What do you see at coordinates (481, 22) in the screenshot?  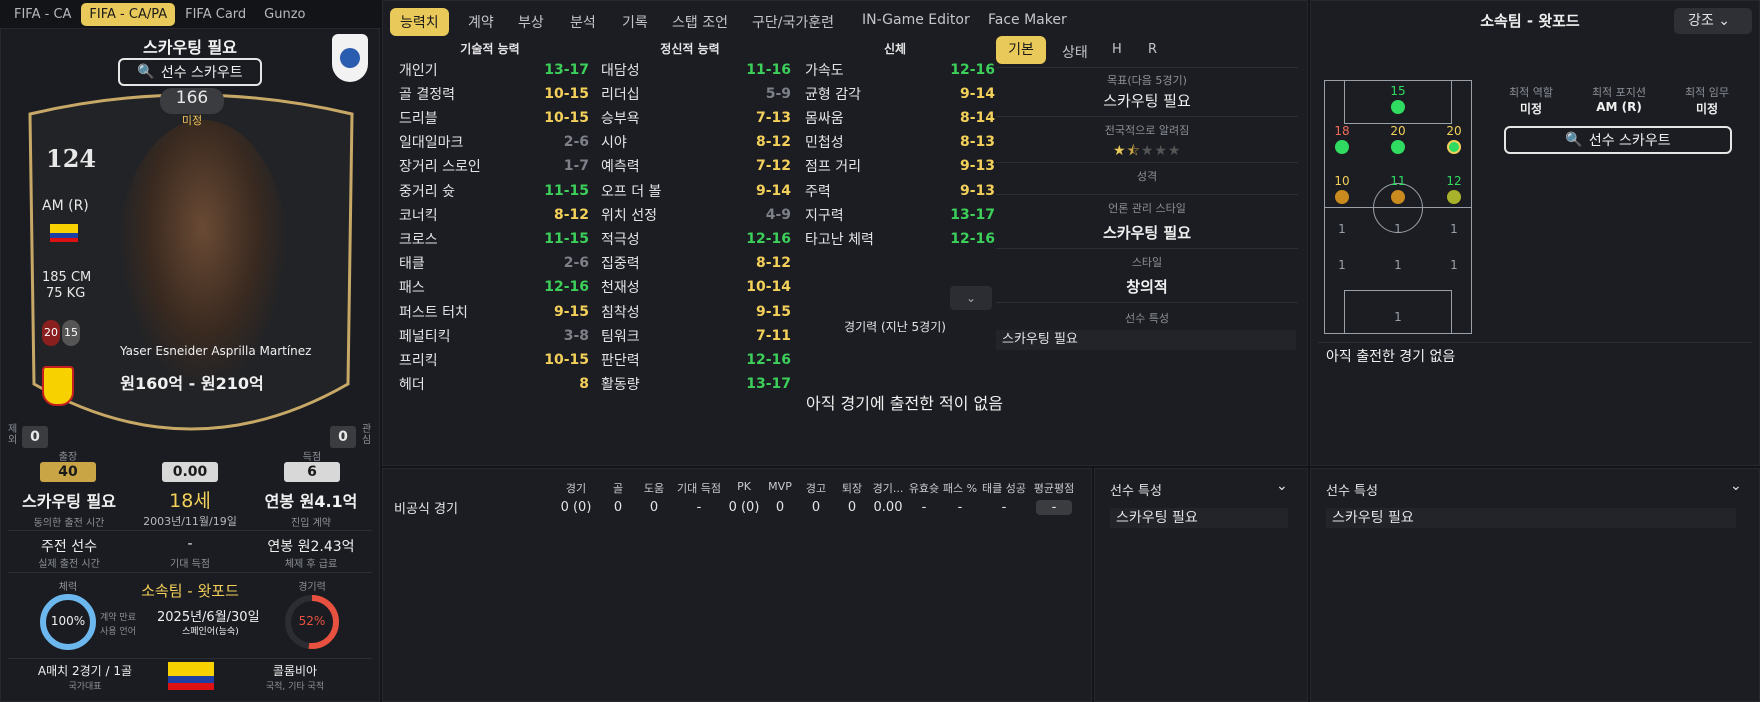 I see `tab-contract: 계약` at bounding box center [481, 22].